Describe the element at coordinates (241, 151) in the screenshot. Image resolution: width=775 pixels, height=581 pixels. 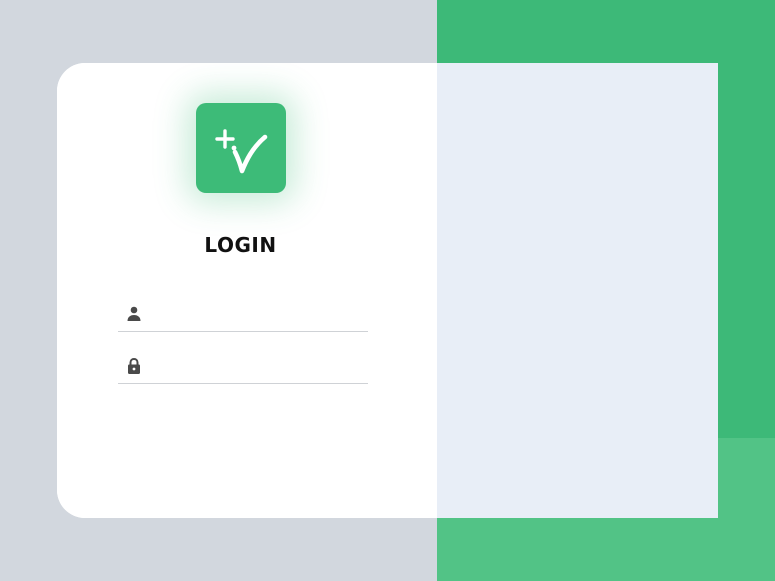
I see `plus-v-logo-icon` at that location.